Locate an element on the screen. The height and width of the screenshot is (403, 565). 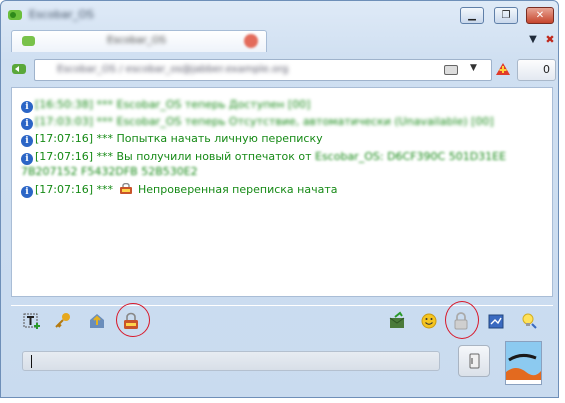
tab-close-all-icon: ✖ is located at coordinates (550, 40).